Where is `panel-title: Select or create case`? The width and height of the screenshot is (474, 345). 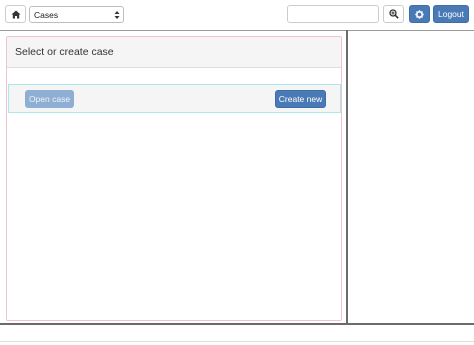
panel-title: Select or create case is located at coordinates (174, 52).